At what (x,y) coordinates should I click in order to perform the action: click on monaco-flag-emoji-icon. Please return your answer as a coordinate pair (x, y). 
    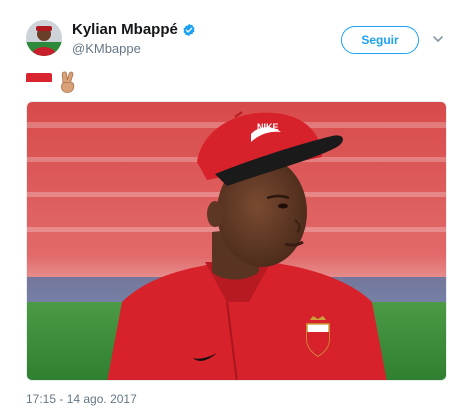
    Looking at the image, I should click on (39, 82).